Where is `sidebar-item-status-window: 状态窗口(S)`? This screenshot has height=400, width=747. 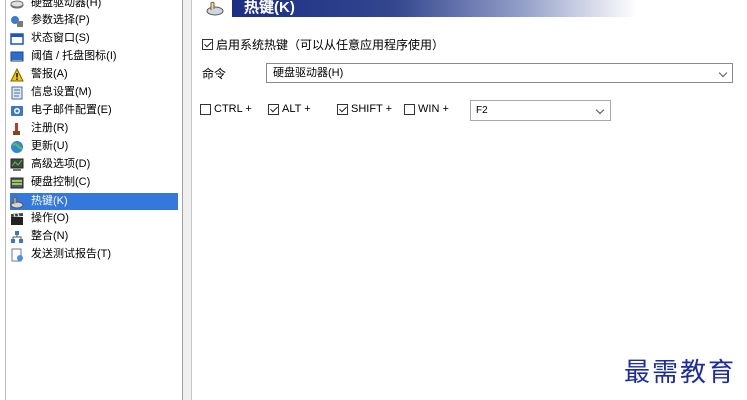 sidebar-item-status-window: 状态窗口(S) is located at coordinates (51, 38).